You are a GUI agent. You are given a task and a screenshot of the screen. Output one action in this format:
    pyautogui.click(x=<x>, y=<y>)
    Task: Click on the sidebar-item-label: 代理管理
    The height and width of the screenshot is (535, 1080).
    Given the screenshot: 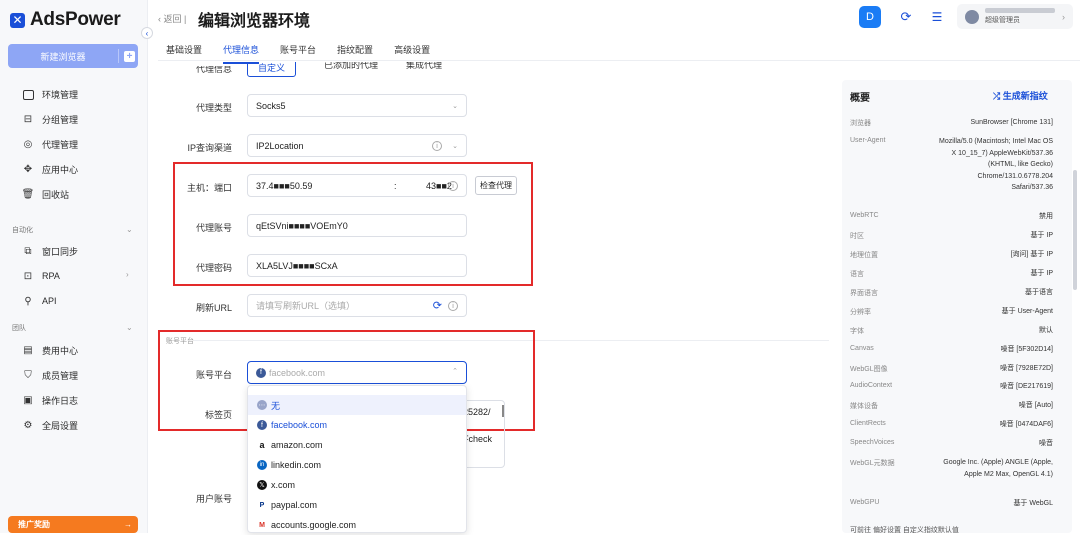 What is the action you would take?
    pyautogui.click(x=60, y=145)
    